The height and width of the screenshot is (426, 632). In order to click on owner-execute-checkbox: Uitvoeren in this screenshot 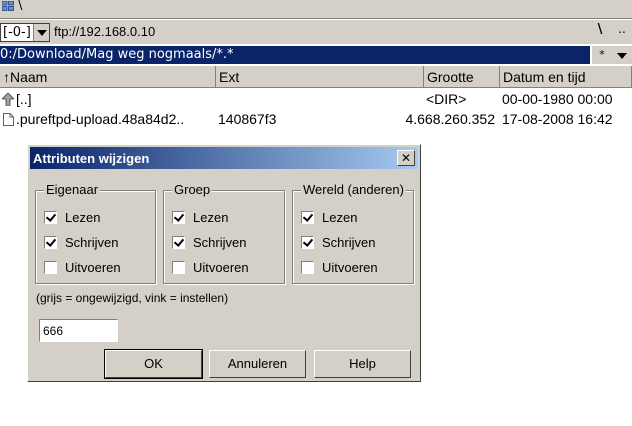, I will do `click(99, 268)`.